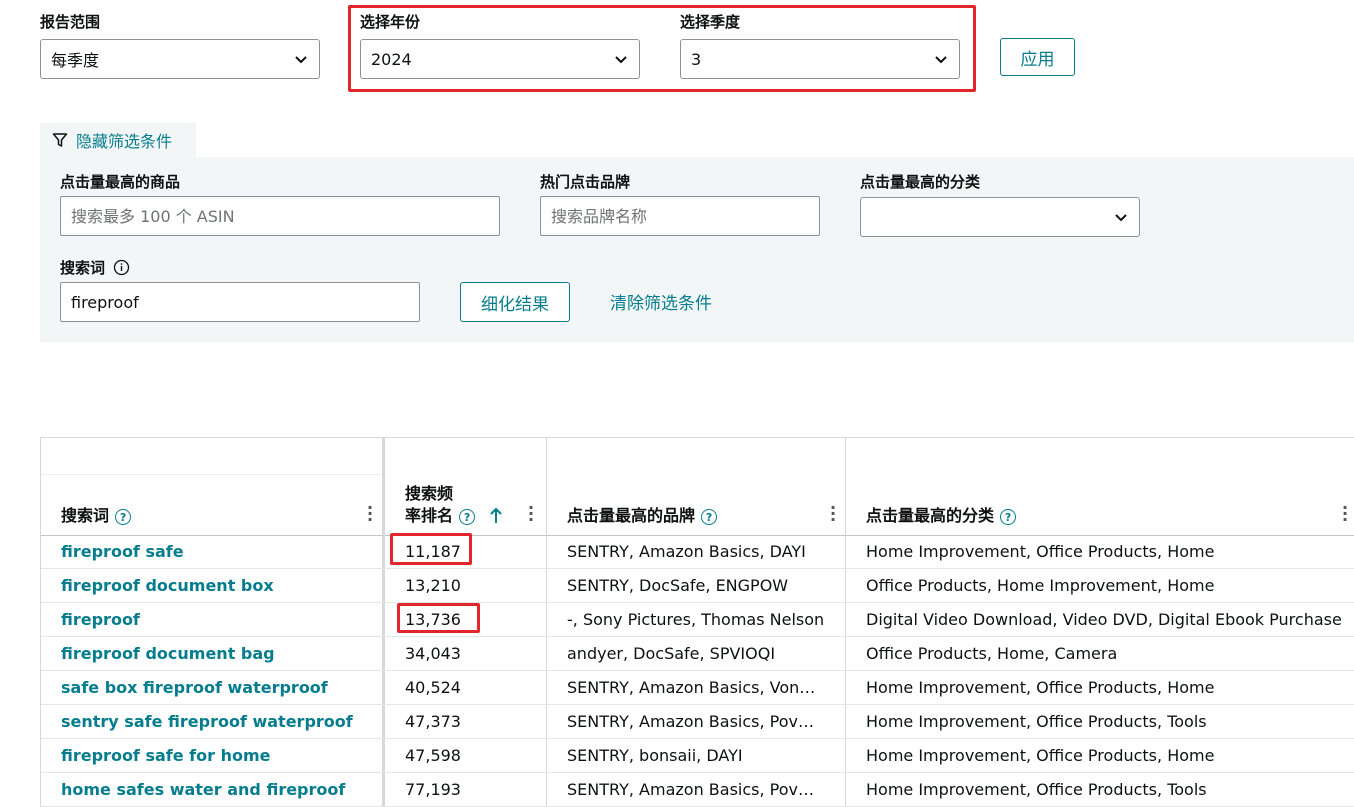  What do you see at coordinates (1100, 486) in the screenshot?
I see `header-top-category: 点击量最高的分类? · · ·` at bounding box center [1100, 486].